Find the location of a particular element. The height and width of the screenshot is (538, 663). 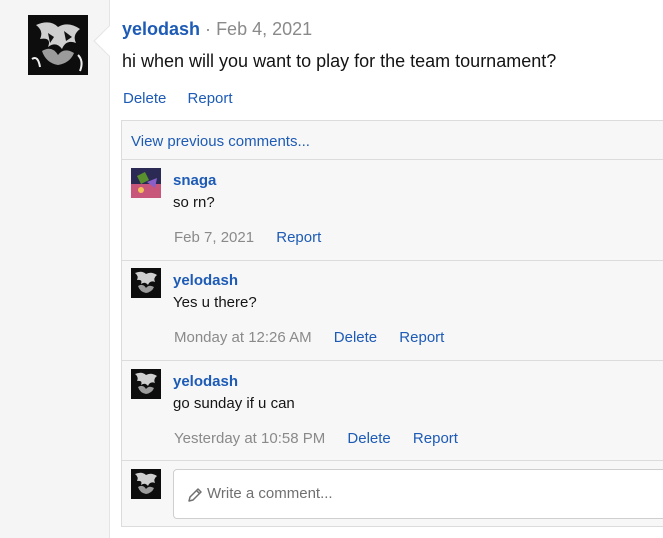

pencil-icon is located at coordinates (195, 495).